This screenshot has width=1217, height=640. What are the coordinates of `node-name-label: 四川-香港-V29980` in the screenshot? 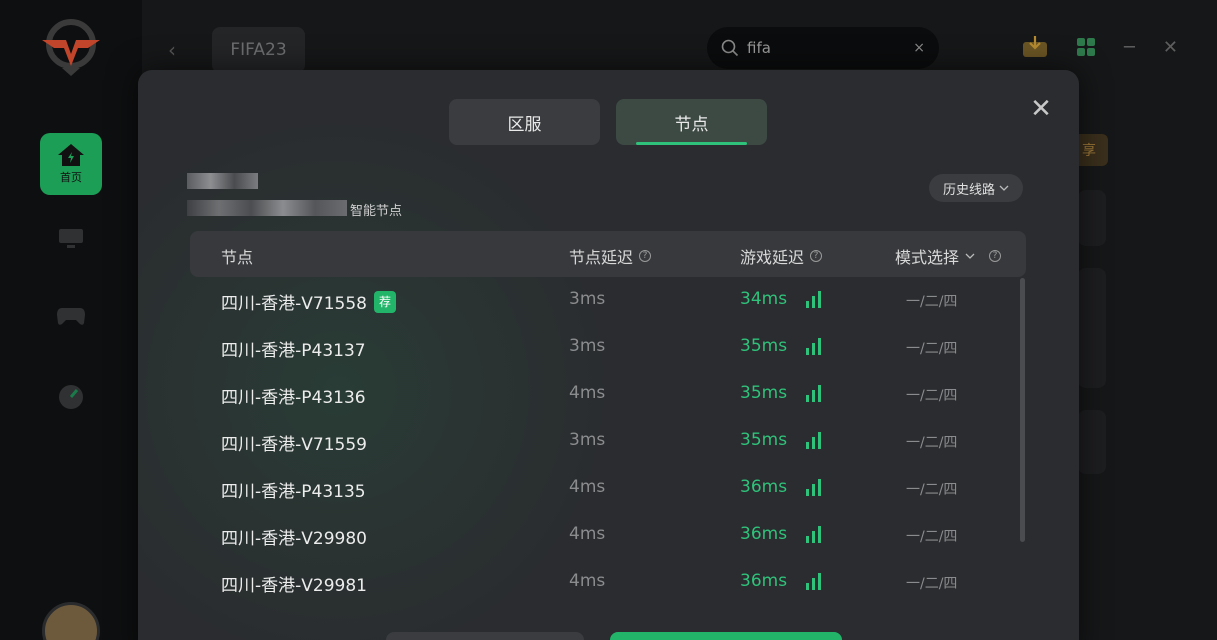 It's located at (294, 539).